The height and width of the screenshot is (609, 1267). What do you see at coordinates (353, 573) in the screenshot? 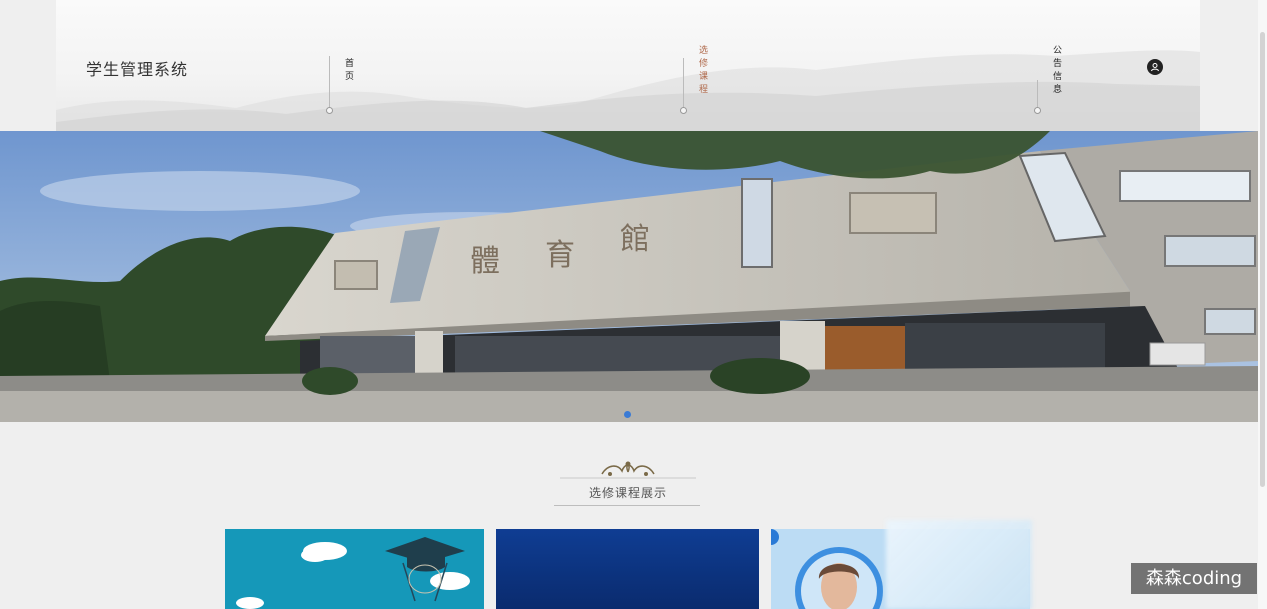
I see `graduation-cap-icon` at bounding box center [353, 573].